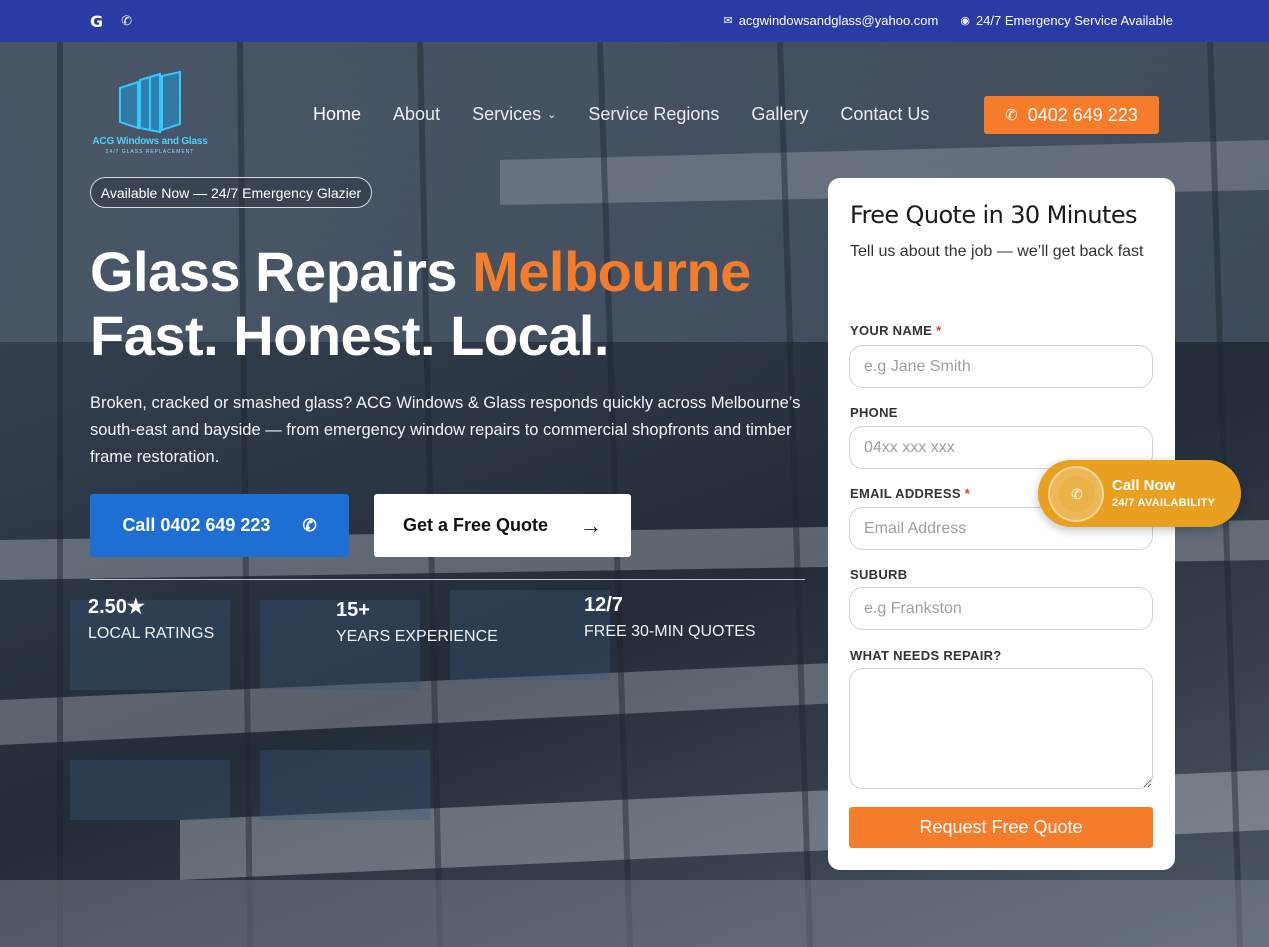  I want to click on service-info: ◉ 24/7 Emergency Service Available, so click(1066, 20).